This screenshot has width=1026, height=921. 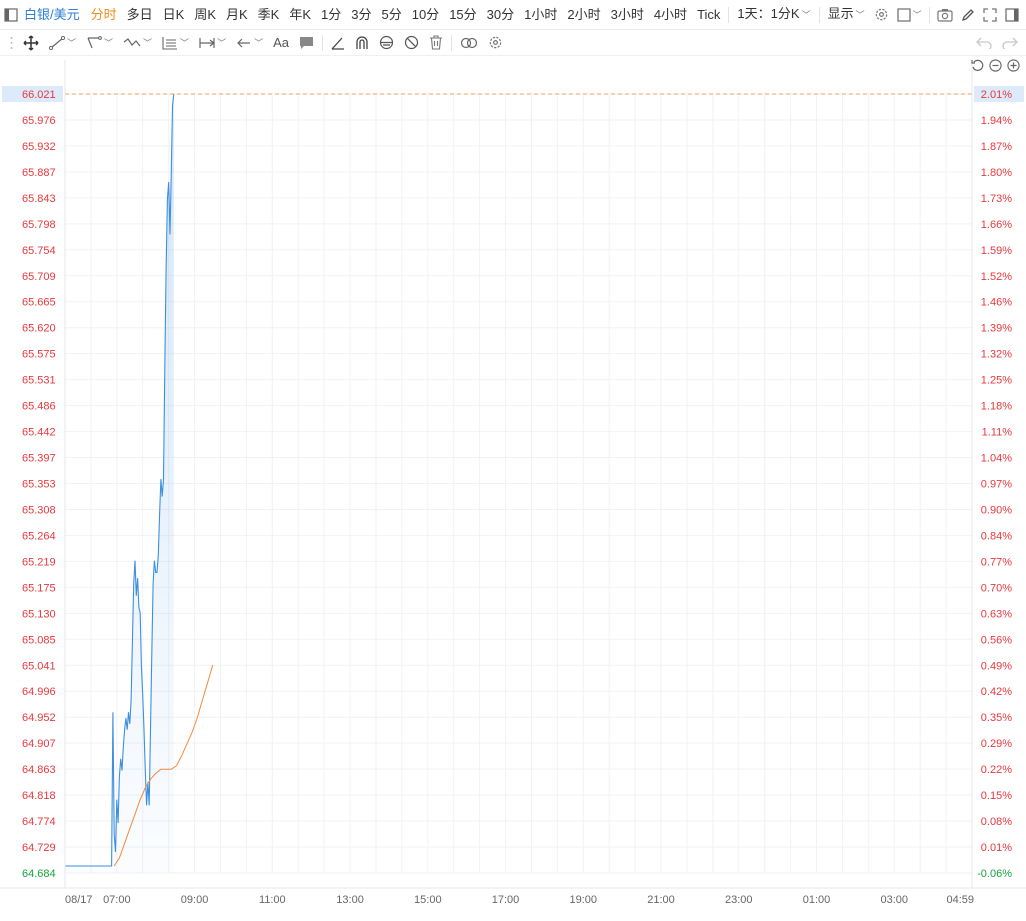 What do you see at coordinates (244, 42) in the screenshot?
I see `arrow-left-icon` at bounding box center [244, 42].